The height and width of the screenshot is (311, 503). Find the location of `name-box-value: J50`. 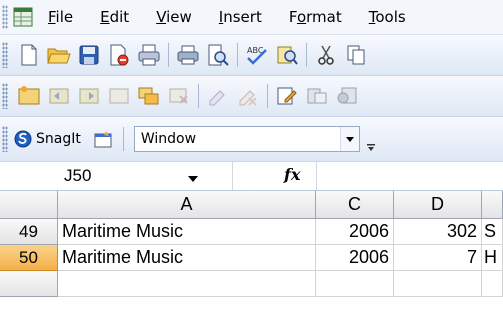

name-box-value: J50 is located at coordinates (78, 175).